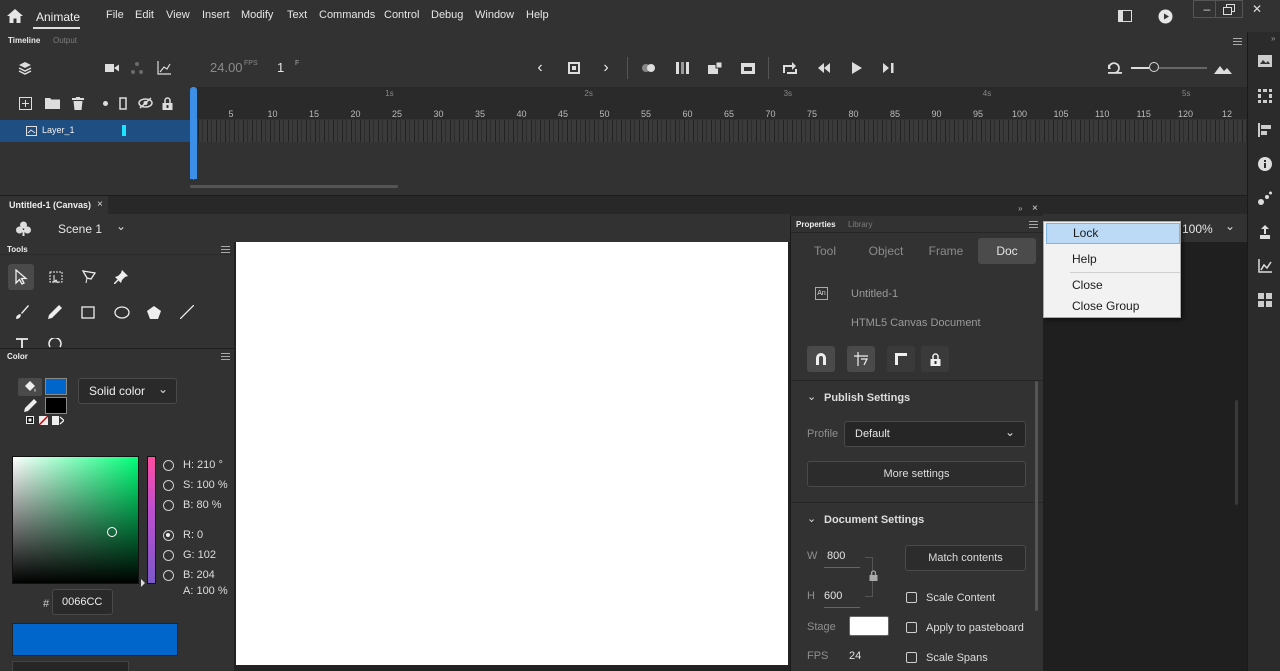 Image resolution: width=1280 pixels, height=671 pixels. I want to click on brightness-value: B: 80 %, so click(202, 505).